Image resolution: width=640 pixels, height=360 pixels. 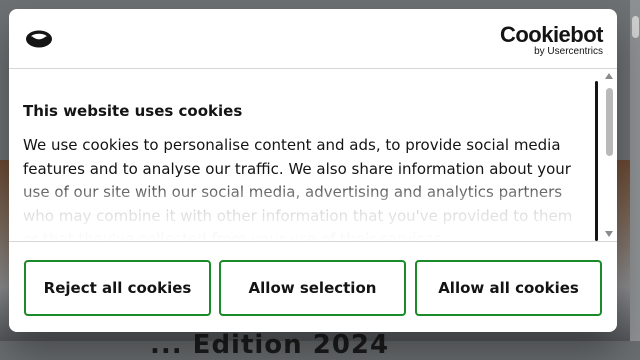 I want to click on allow-all-cookies-button: Allow all cookies, so click(x=508, y=288).